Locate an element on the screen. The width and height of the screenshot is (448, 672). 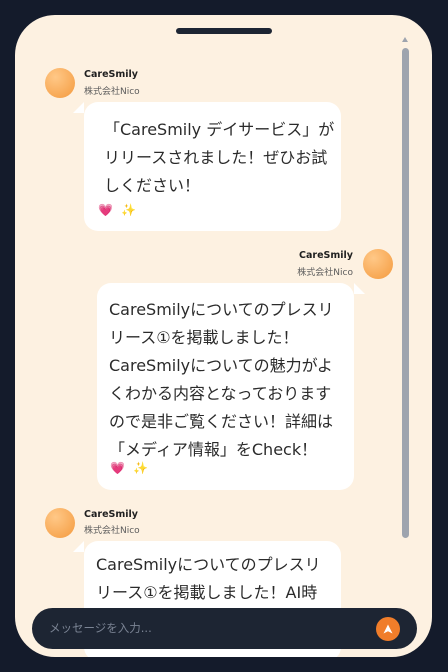
scrollbar-thumb is located at coordinates (405, 293).